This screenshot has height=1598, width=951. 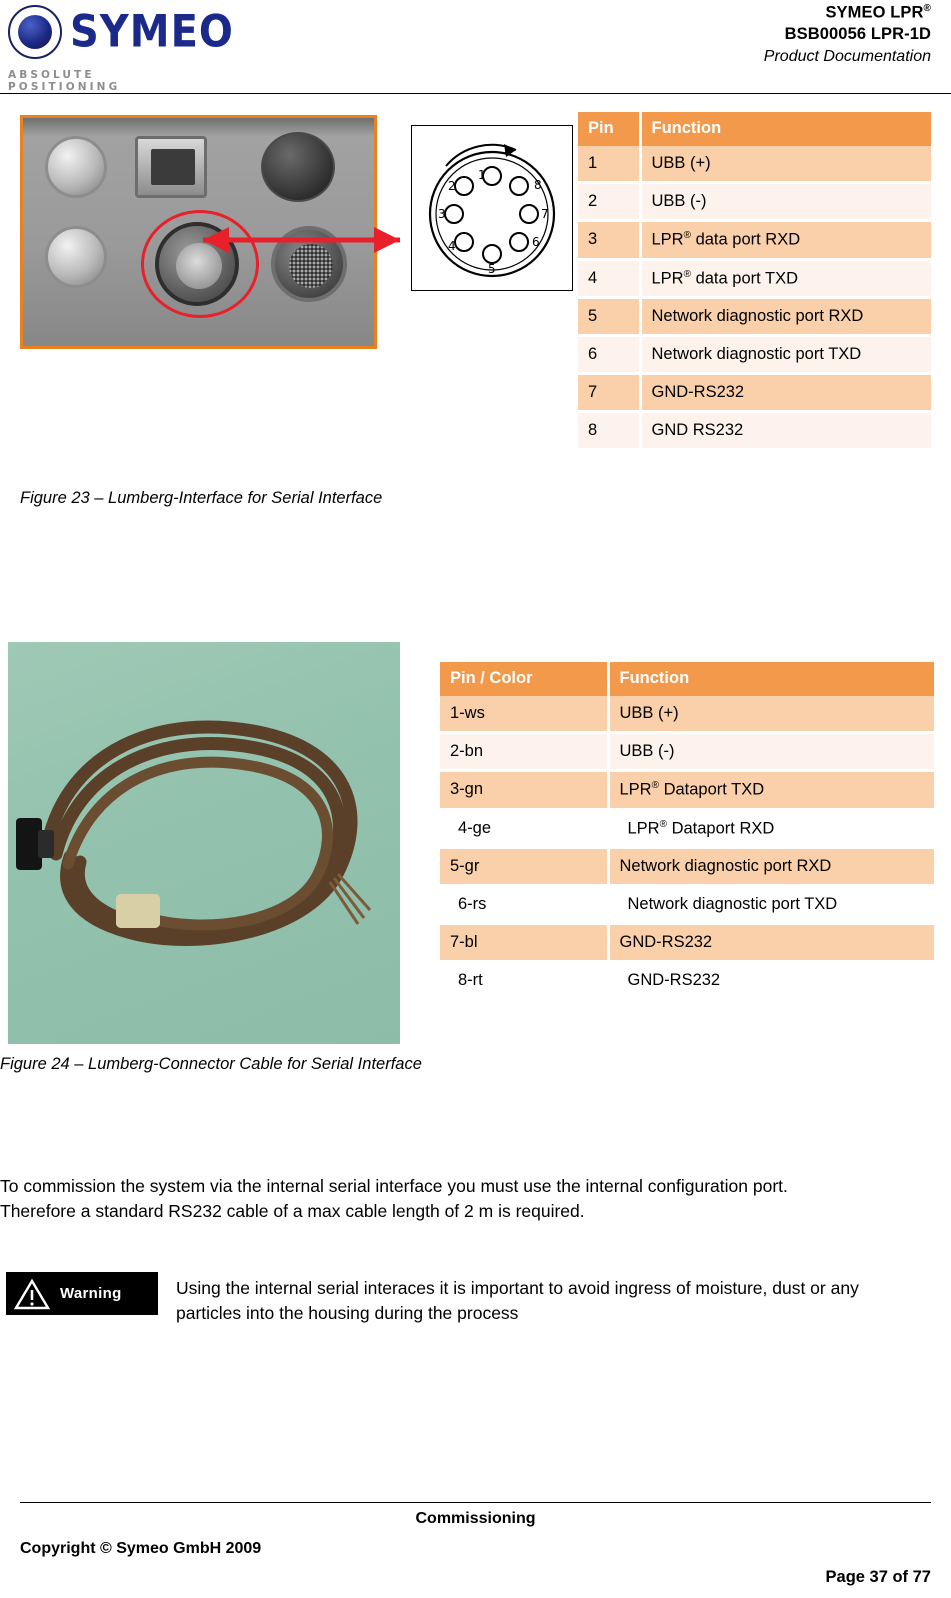 I want to click on table-row: 2 UBB (-), so click(x=754, y=202).